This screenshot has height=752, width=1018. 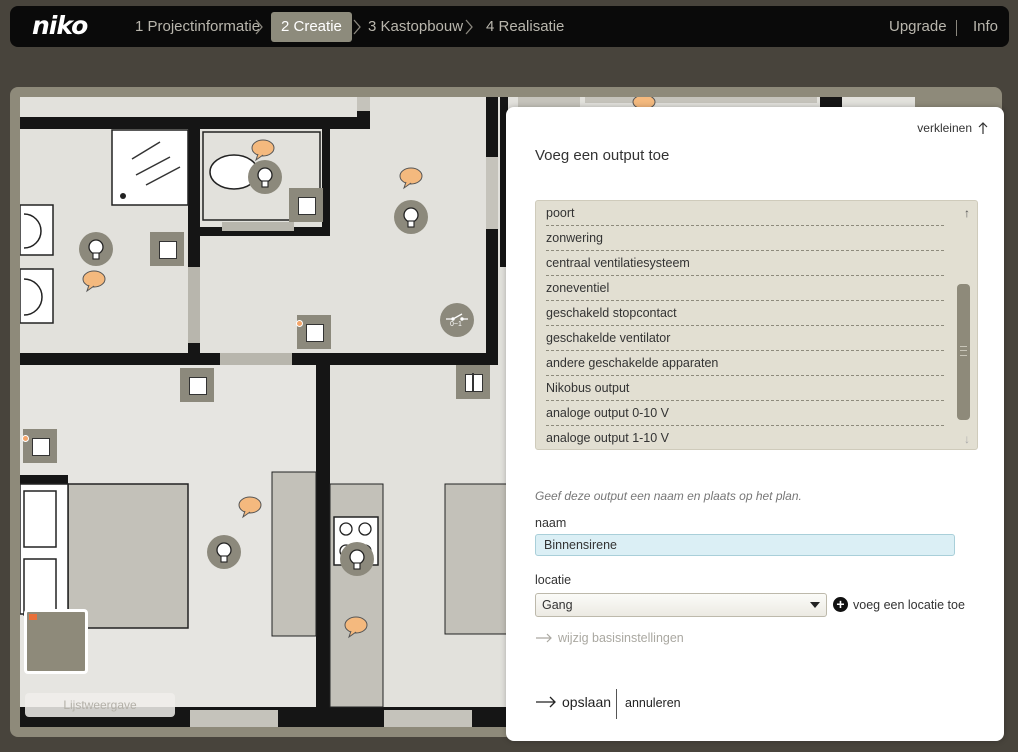 What do you see at coordinates (745, 213) in the screenshot?
I see `list-item: poort` at bounding box center [745, 213].